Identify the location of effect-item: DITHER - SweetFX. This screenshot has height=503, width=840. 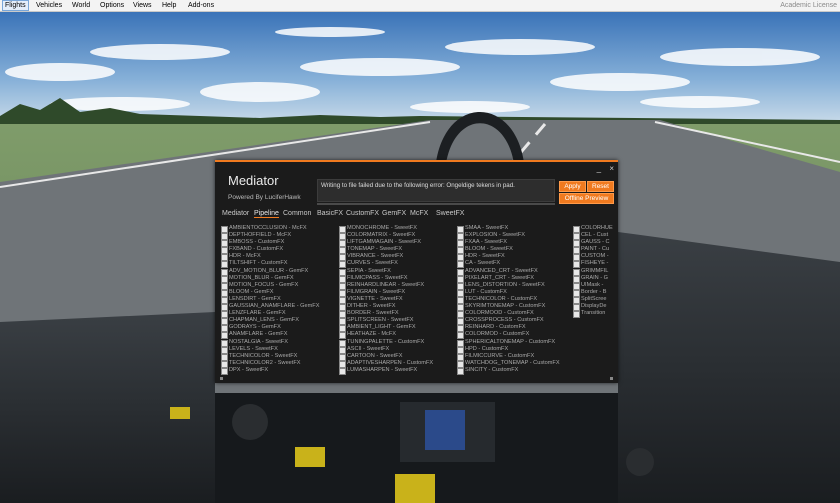
(386, 307).